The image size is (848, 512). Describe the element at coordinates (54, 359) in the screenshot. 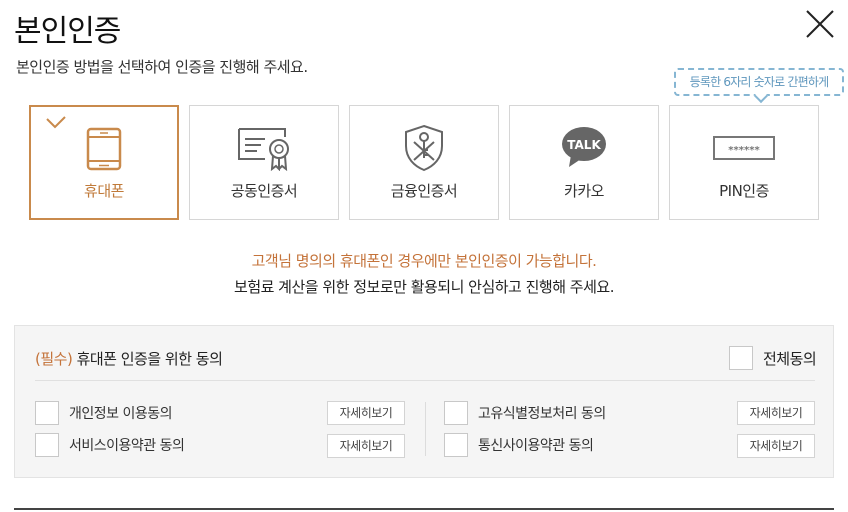

I see `required-tag: (필수)` at that location.